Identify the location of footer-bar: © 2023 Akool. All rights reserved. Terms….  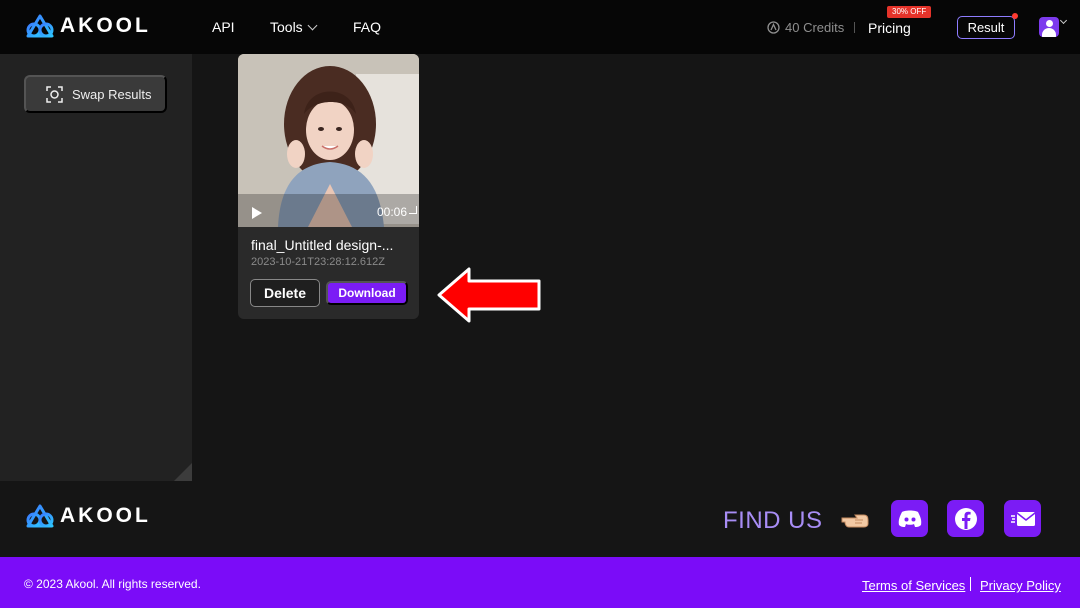
(540, 582).